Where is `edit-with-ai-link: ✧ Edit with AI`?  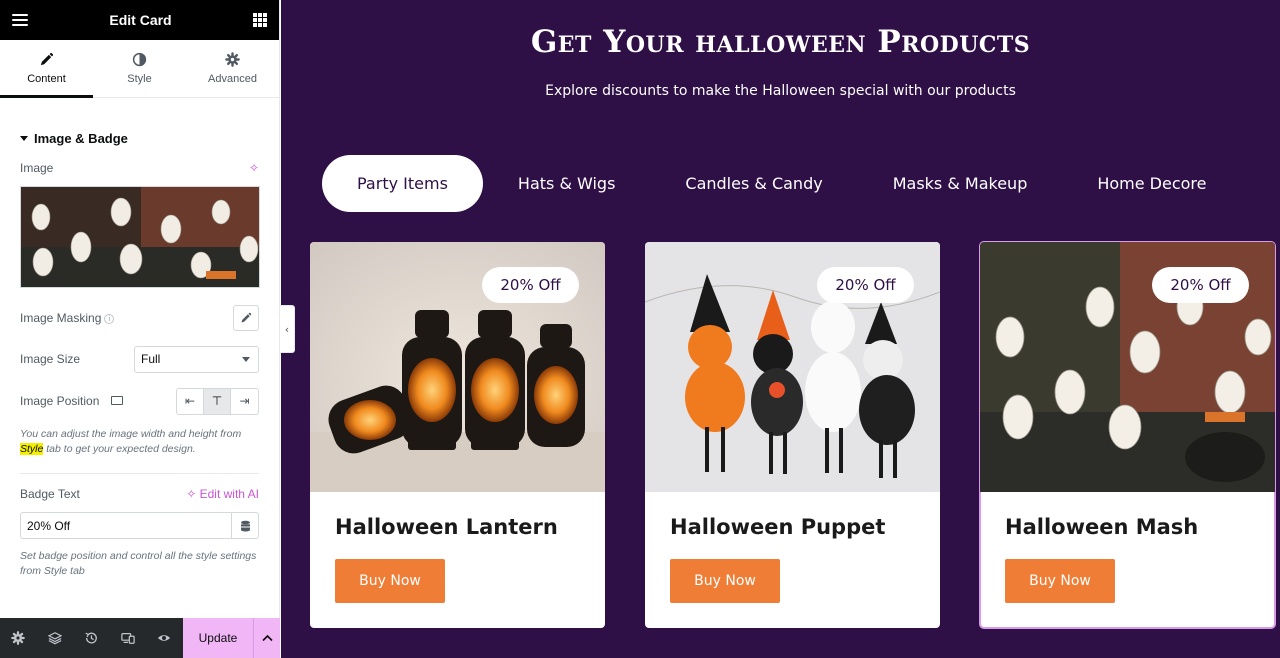
edit-with-ai-link: ✧ Edit with AI is located at coordinates (222, 494).